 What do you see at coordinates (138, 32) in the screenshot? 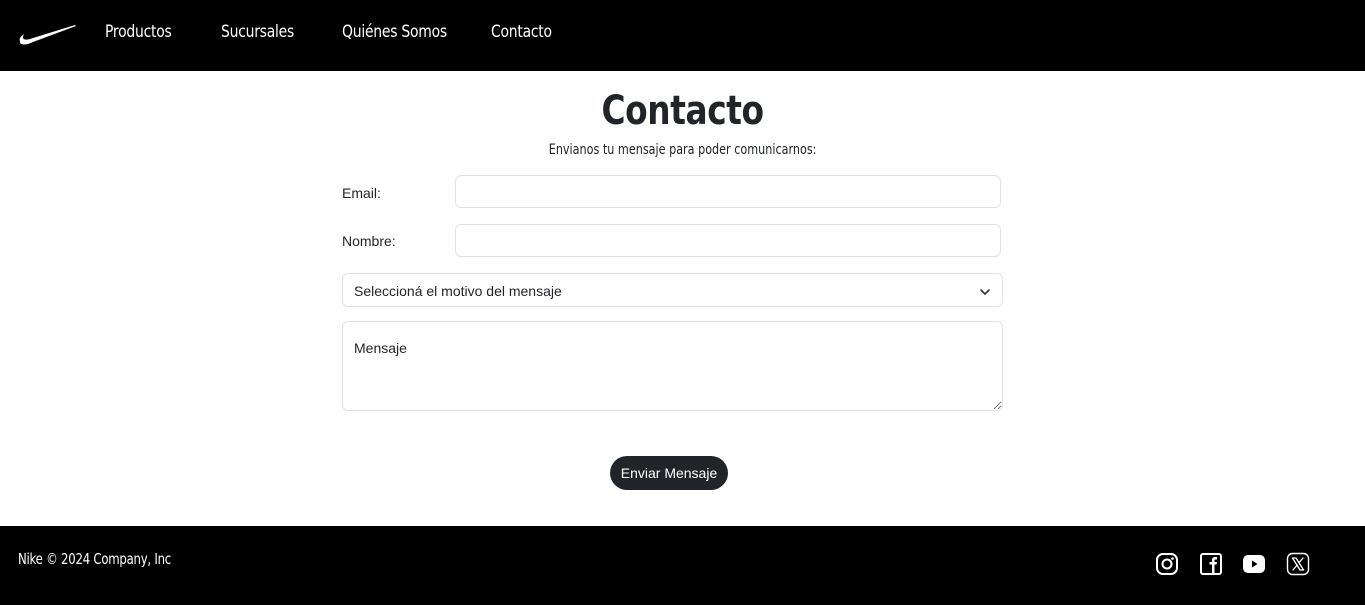
I see `nav-link-productos: Productos` at bounding box center [138, 32].